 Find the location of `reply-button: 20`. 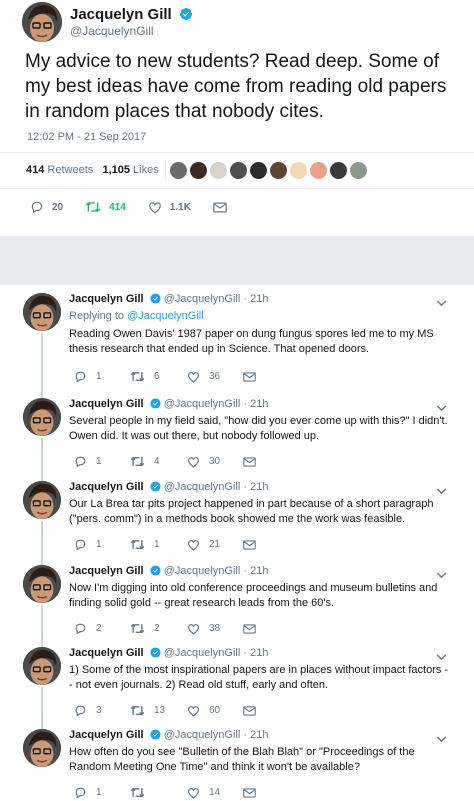

reply-button: 20 is located at coordinates (46, 207).